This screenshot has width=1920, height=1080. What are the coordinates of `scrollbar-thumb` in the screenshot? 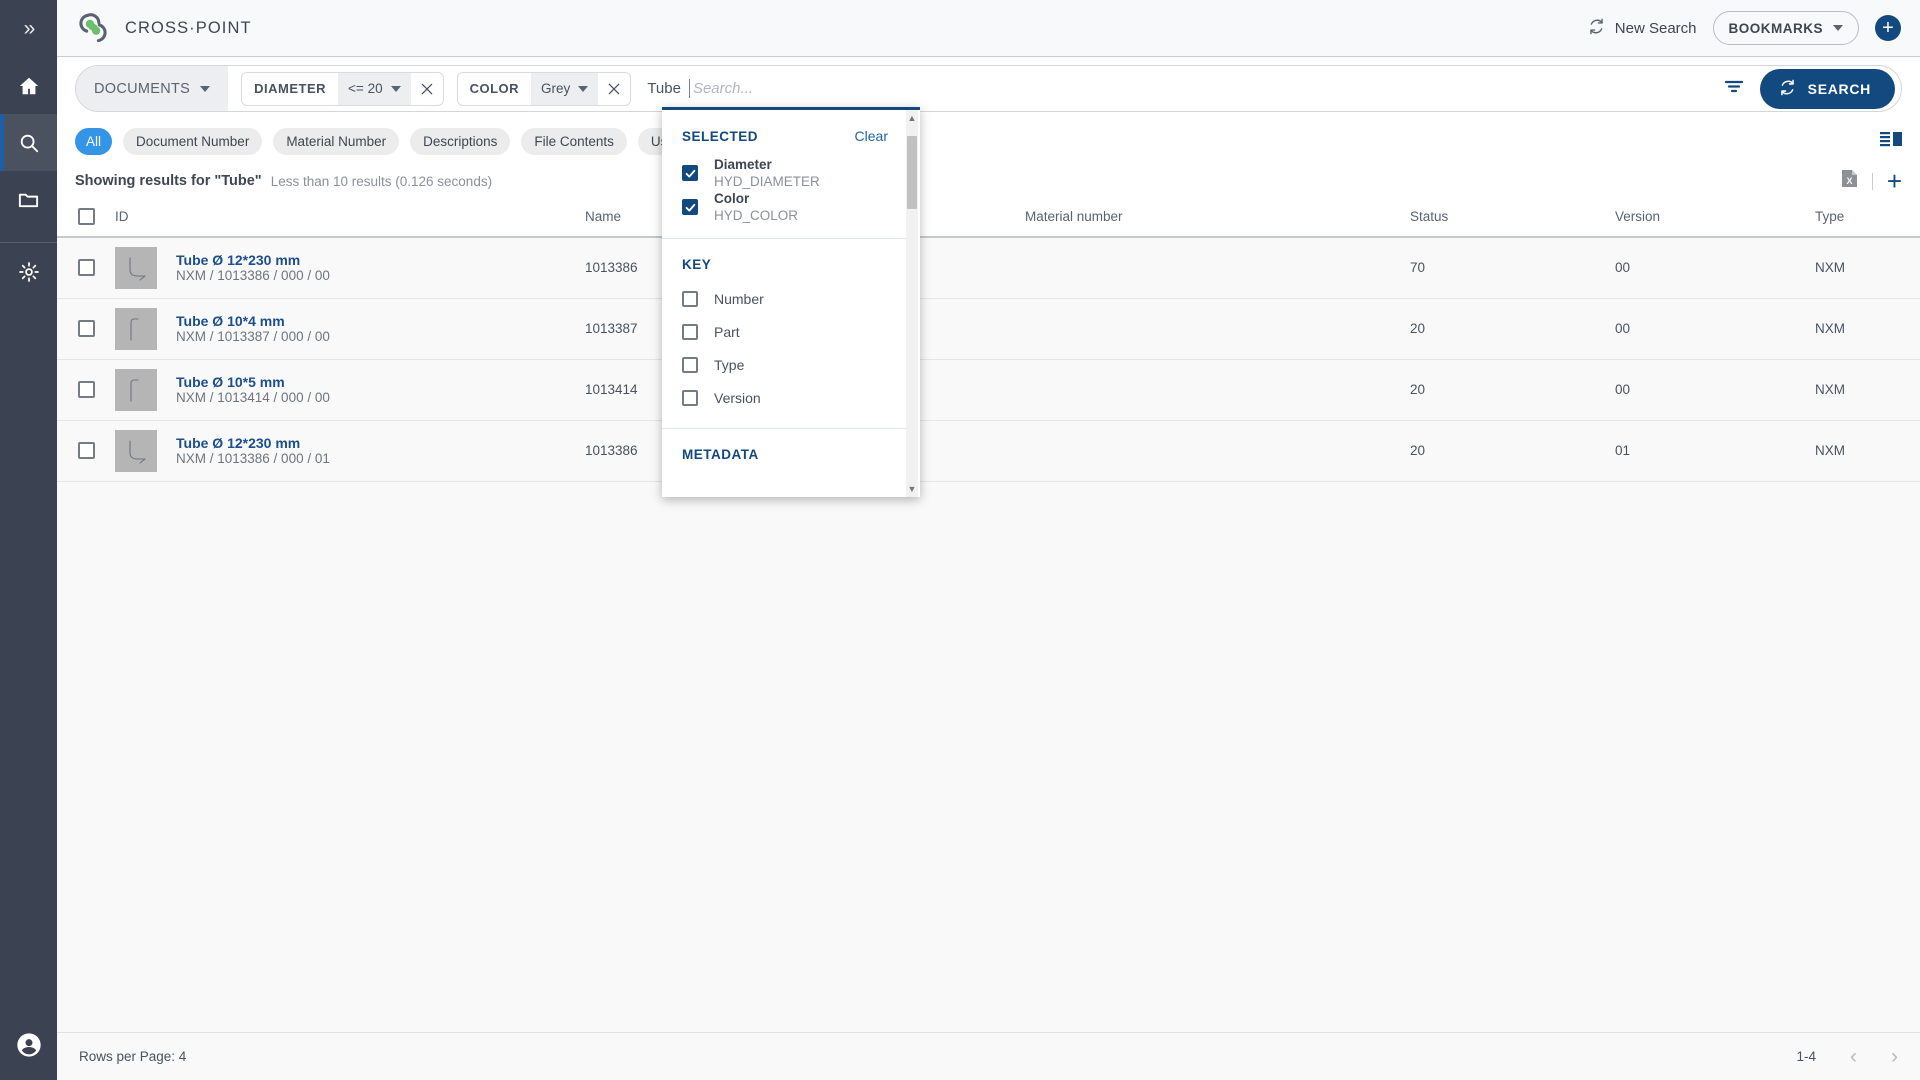 It's located at (912, 172).